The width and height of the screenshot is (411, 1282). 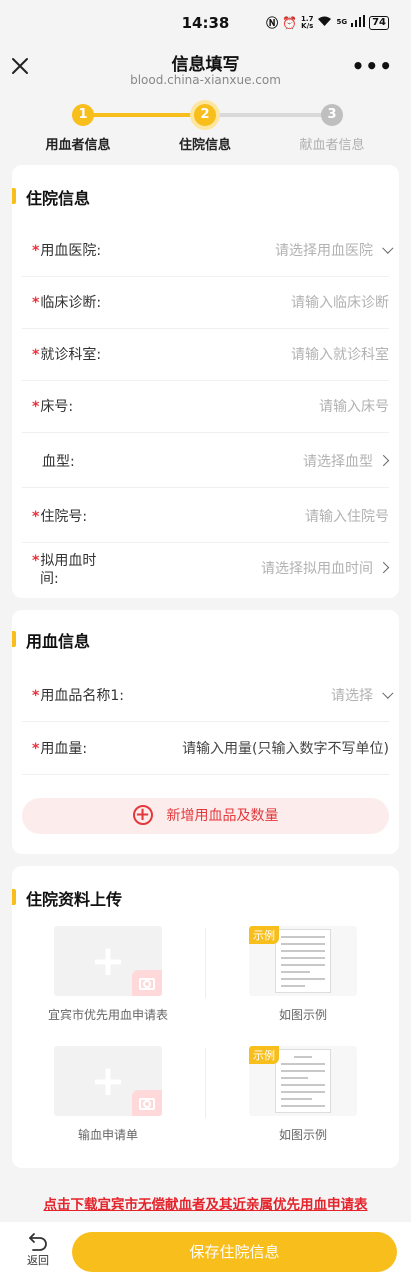 I want to click on step-1-label: 用血者信息, so click(x=78, y=145).